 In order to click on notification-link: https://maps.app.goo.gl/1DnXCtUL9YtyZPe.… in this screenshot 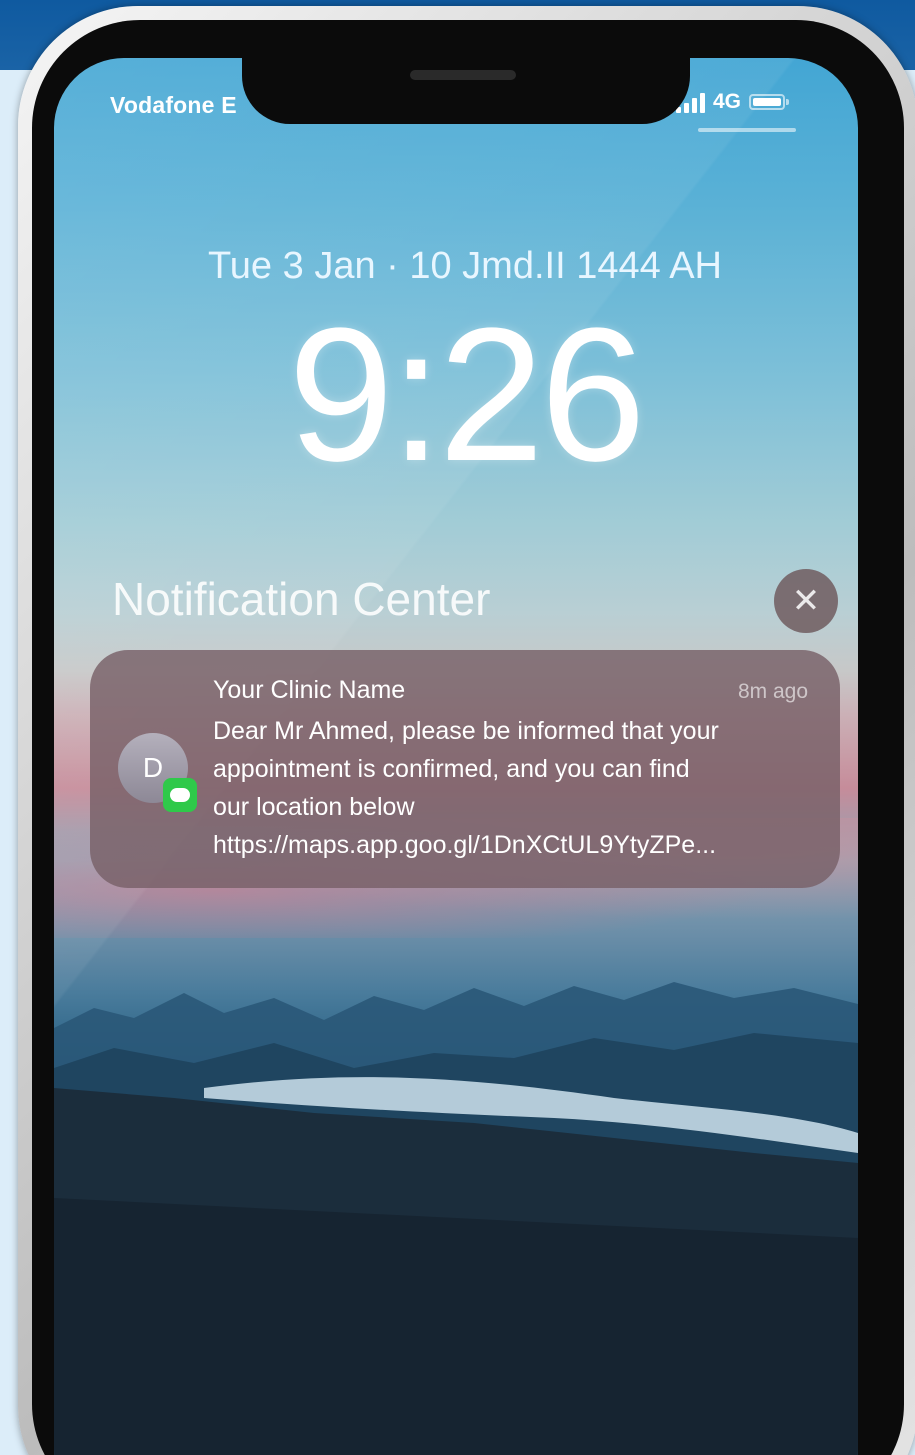, I will do `click(518, 845)`.